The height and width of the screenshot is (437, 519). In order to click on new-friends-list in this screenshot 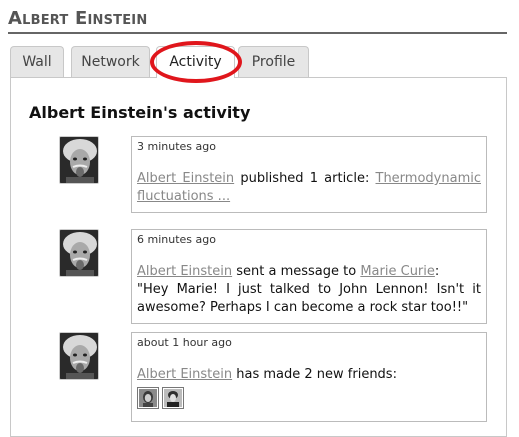, I will do `click(309, 398)`.